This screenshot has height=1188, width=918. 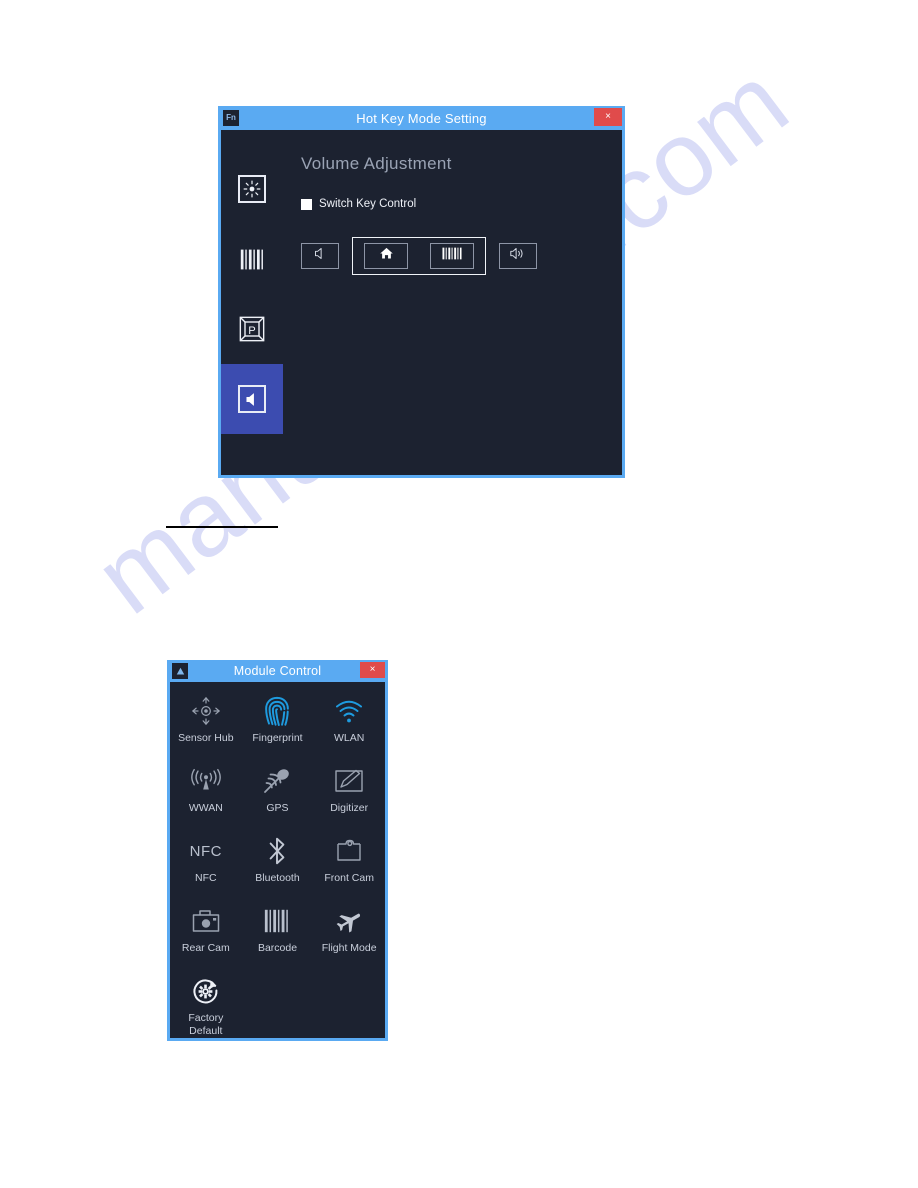 I want to click on module-label: WLAN, so click(x=349, y=738).